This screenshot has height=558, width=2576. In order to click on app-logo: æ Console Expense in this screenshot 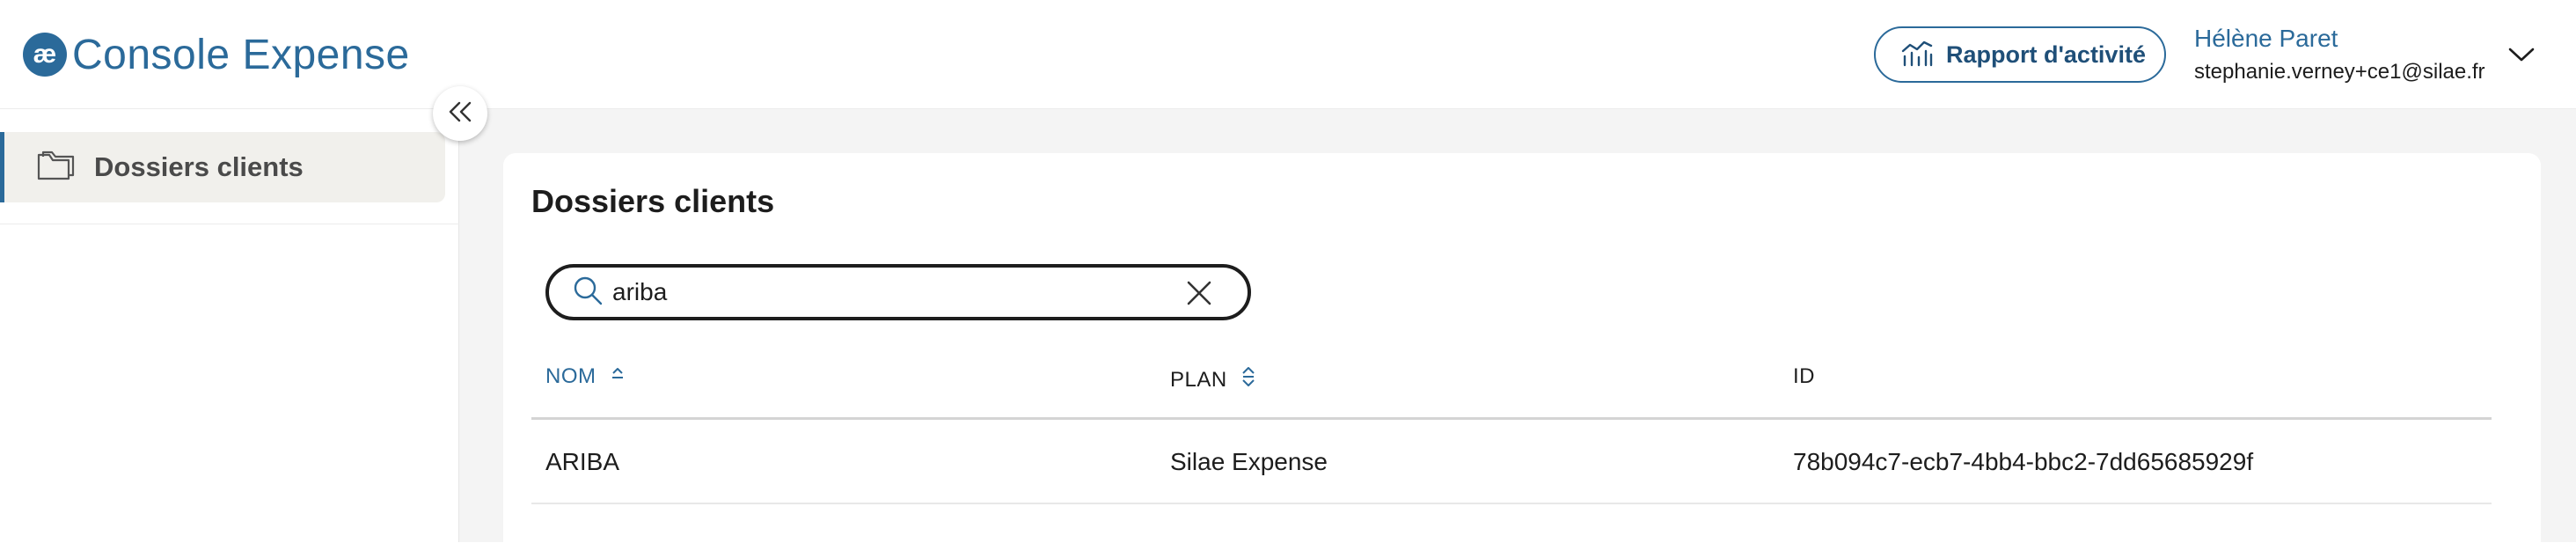, I will do `click(216, 54)`.